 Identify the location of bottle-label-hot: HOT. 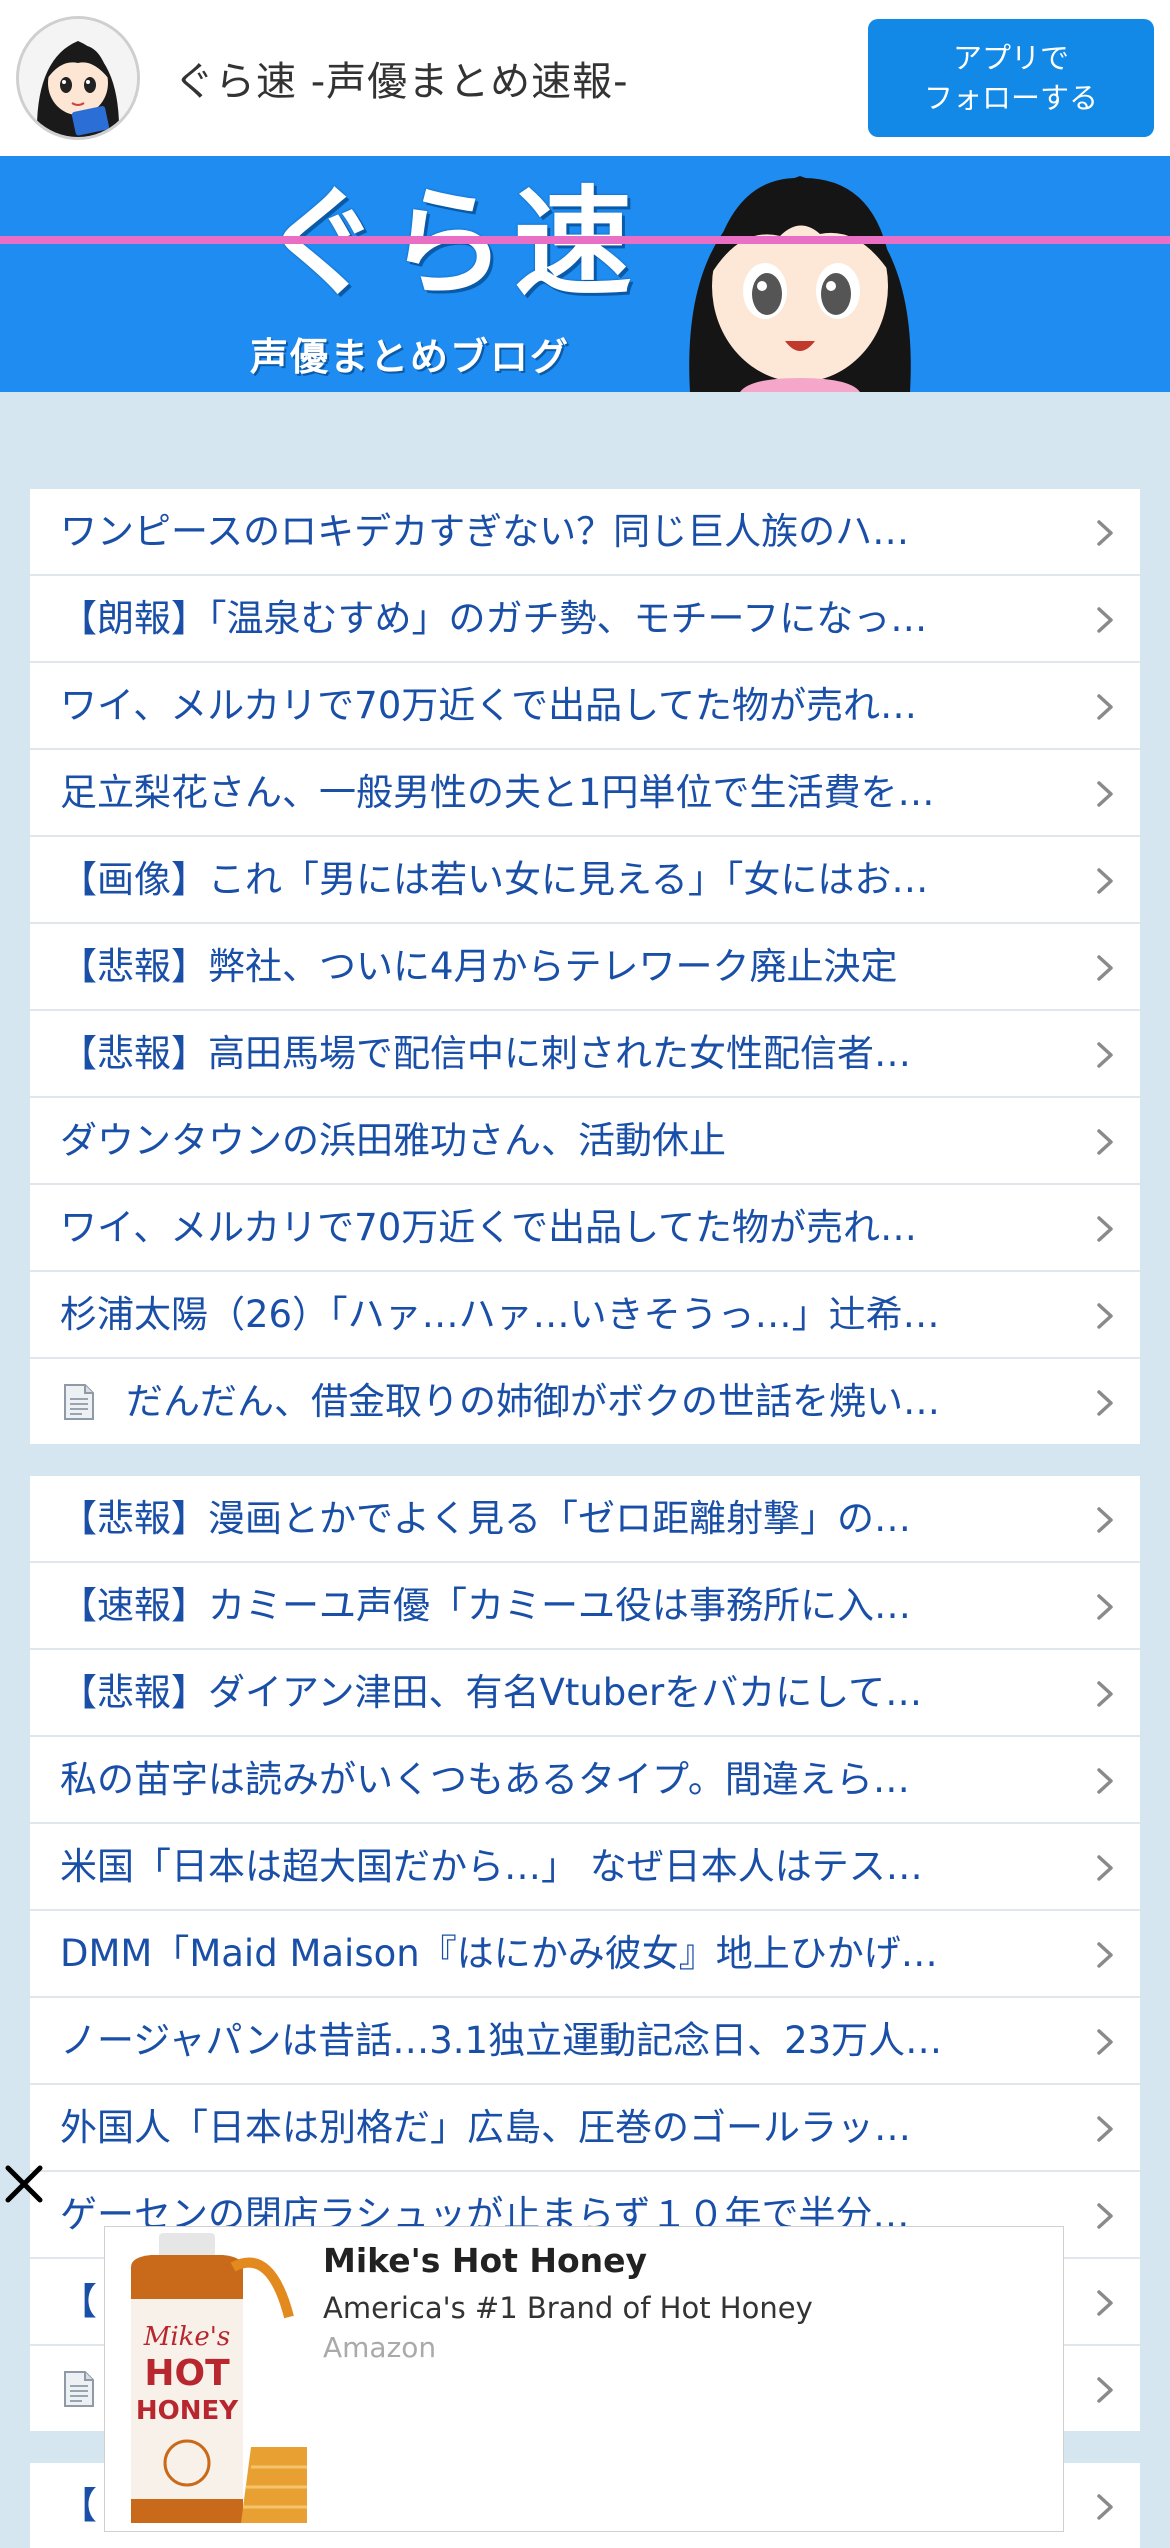
(187, 2373).